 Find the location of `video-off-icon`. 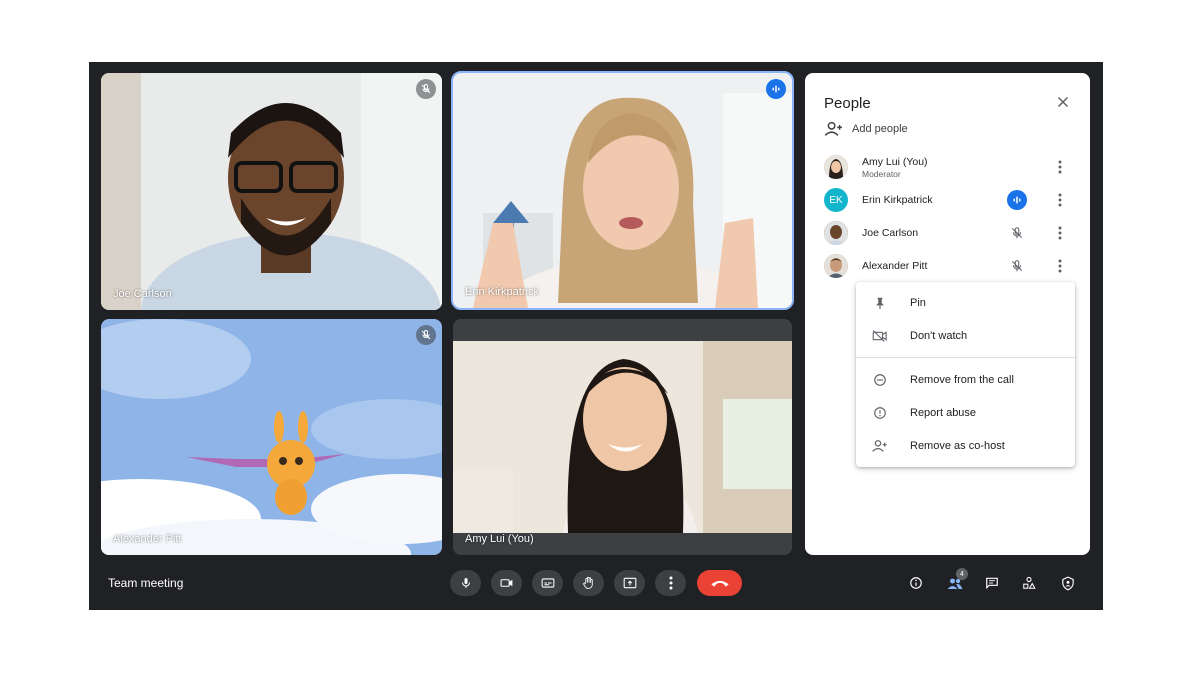

video-off-icon is located at coordinates (879, 336).